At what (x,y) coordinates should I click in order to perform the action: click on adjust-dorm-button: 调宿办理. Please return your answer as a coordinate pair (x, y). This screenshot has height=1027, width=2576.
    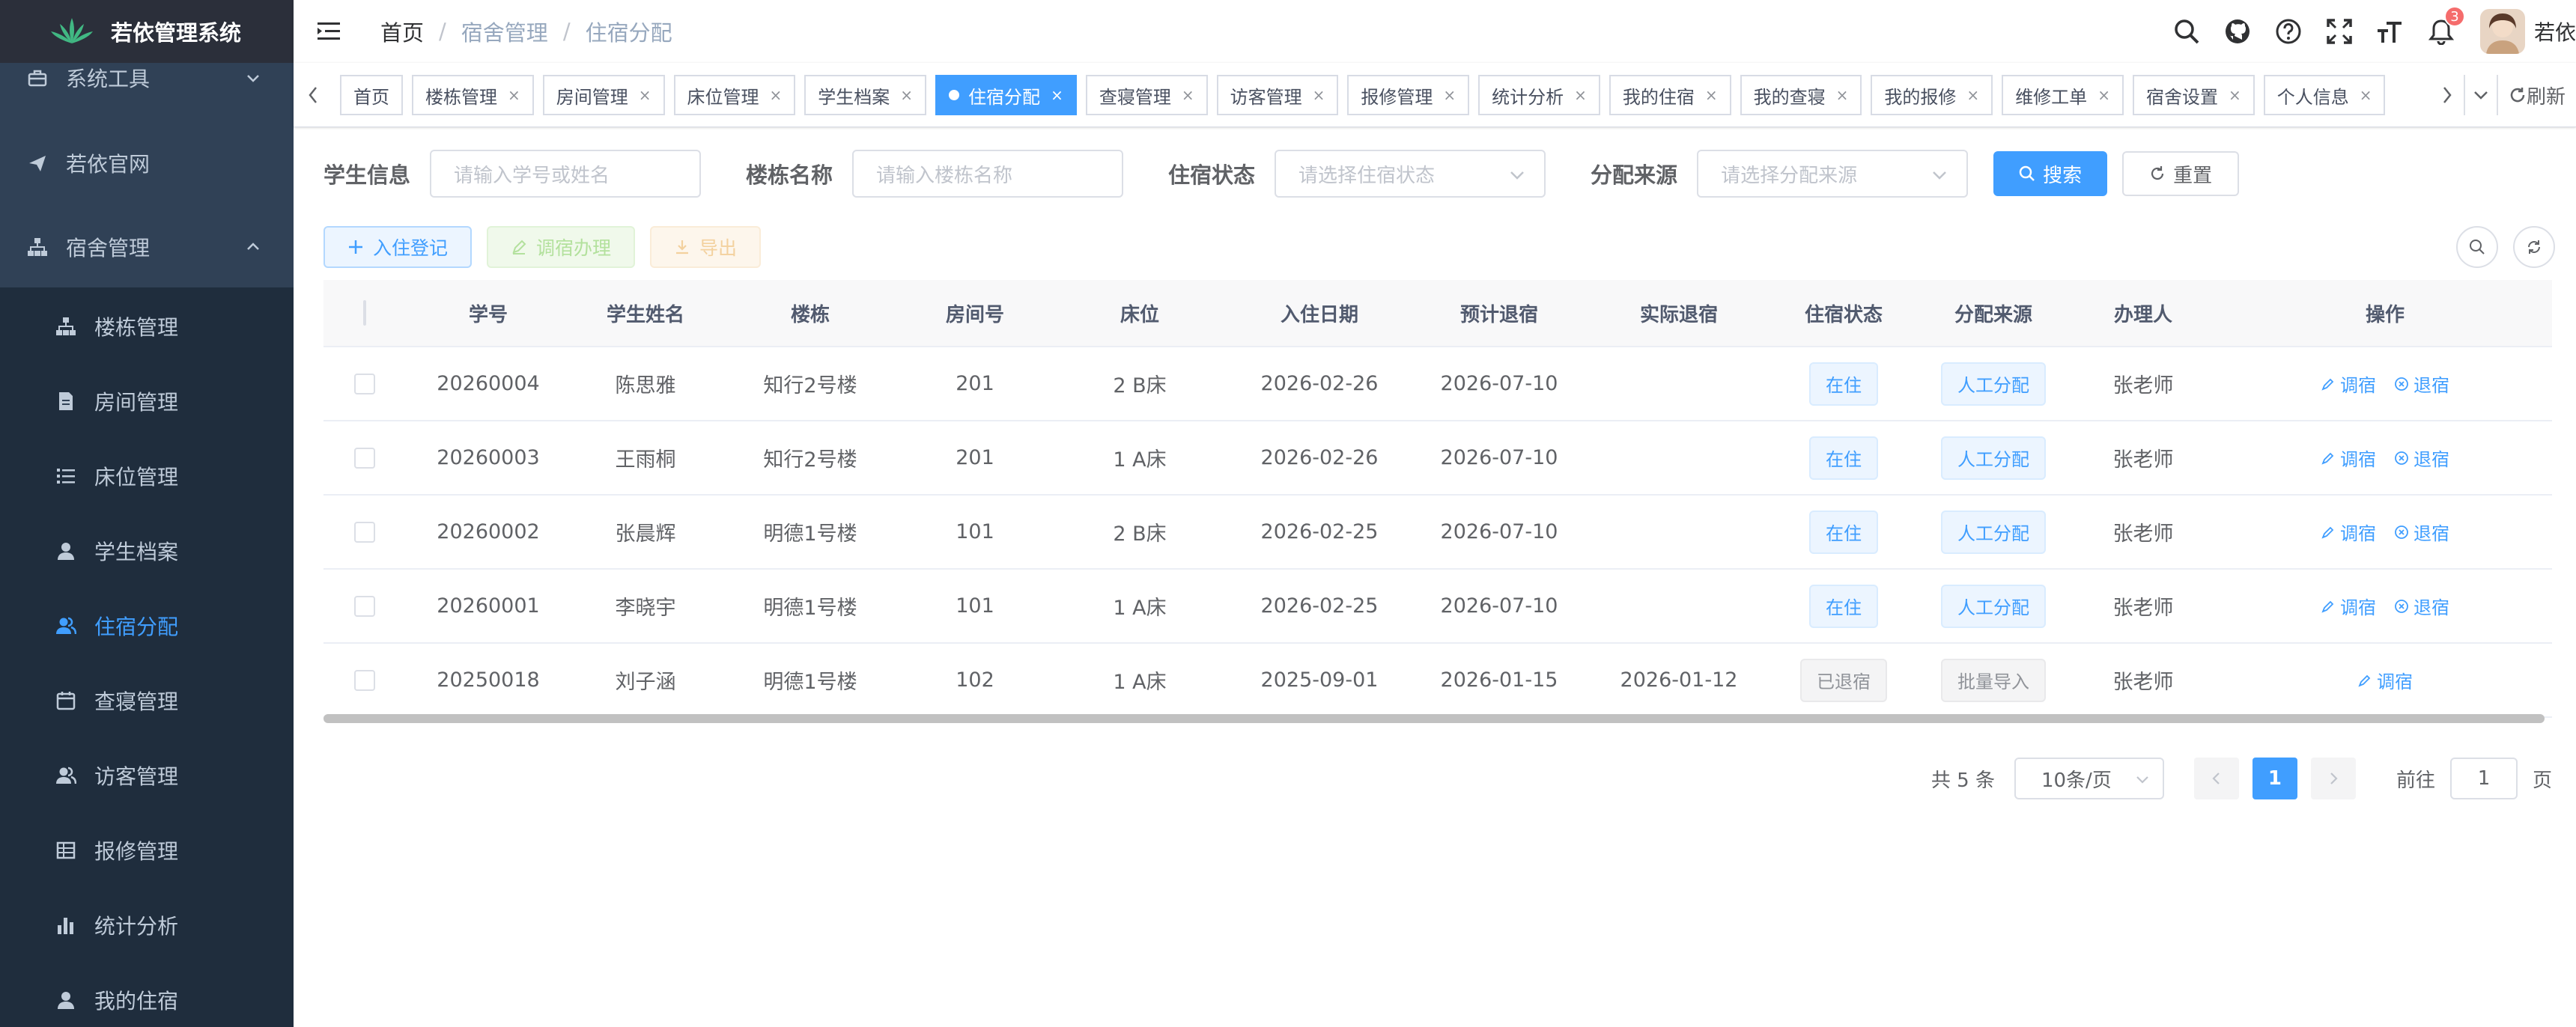
    Looking at the image, I should click on (561, 247).